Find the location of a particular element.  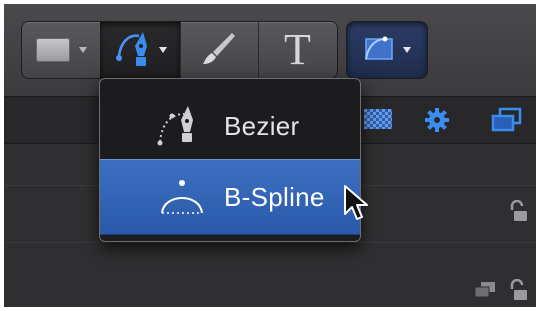

brush-icon is located at coordinates (219, 50).